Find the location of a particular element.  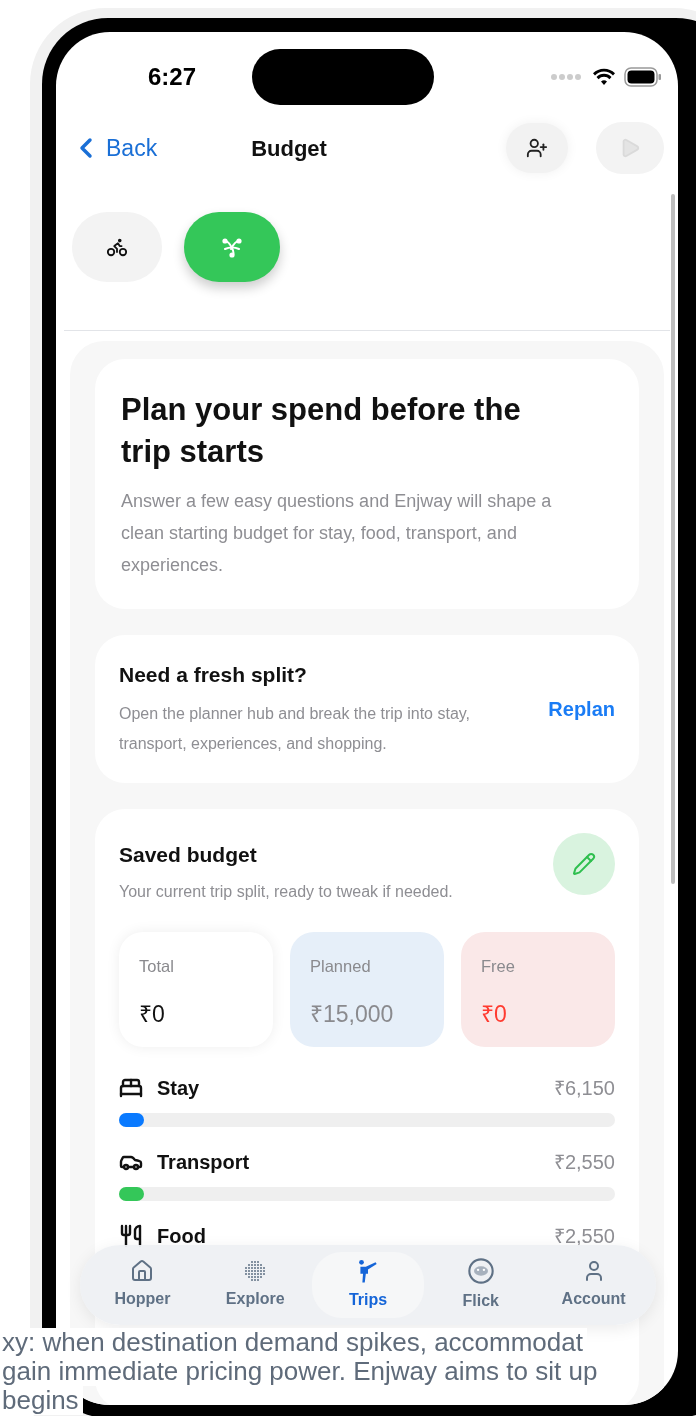

add-person-icon is located at coordinates (537, 148).